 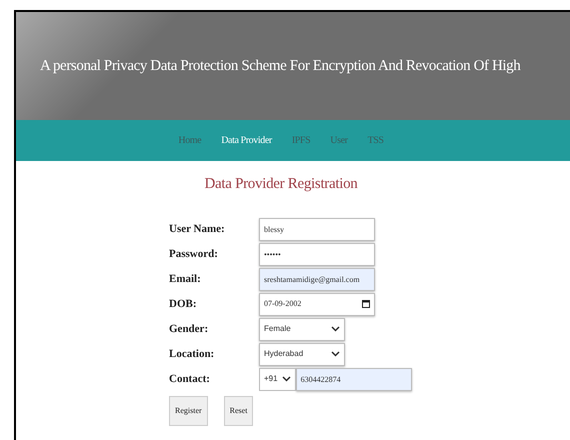 I want to click on date-field: 07-09-2002, so click(x=317, y=304).